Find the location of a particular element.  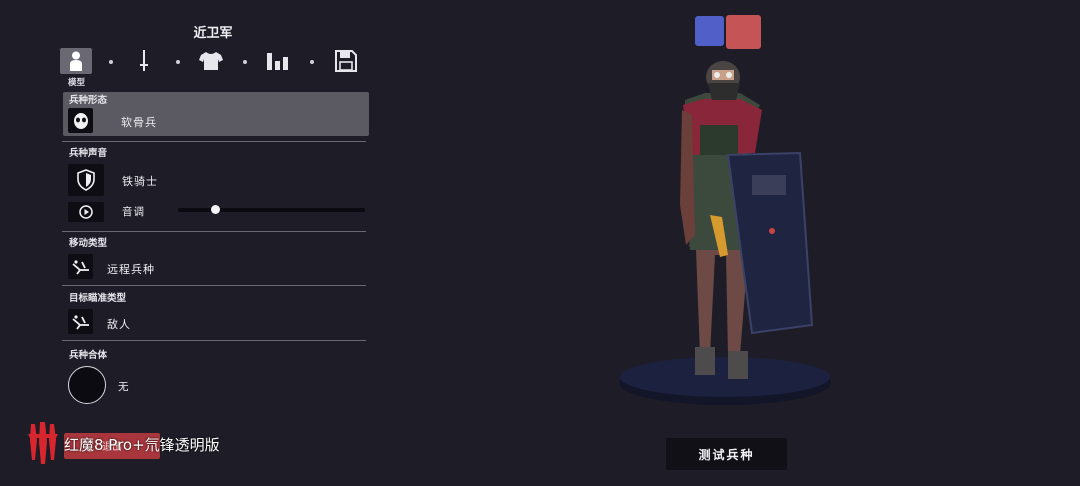

tab-weapons is located at coordinates (144, 61).